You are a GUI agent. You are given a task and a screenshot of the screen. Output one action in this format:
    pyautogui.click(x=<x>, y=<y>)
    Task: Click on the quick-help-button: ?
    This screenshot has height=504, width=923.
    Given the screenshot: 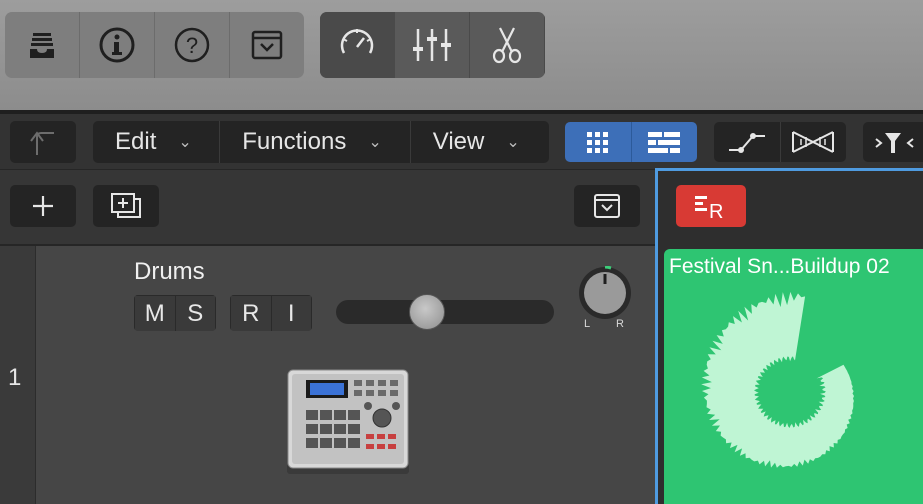 What is the action you would take?
    pyautogui.click(x=192, y=45)
    